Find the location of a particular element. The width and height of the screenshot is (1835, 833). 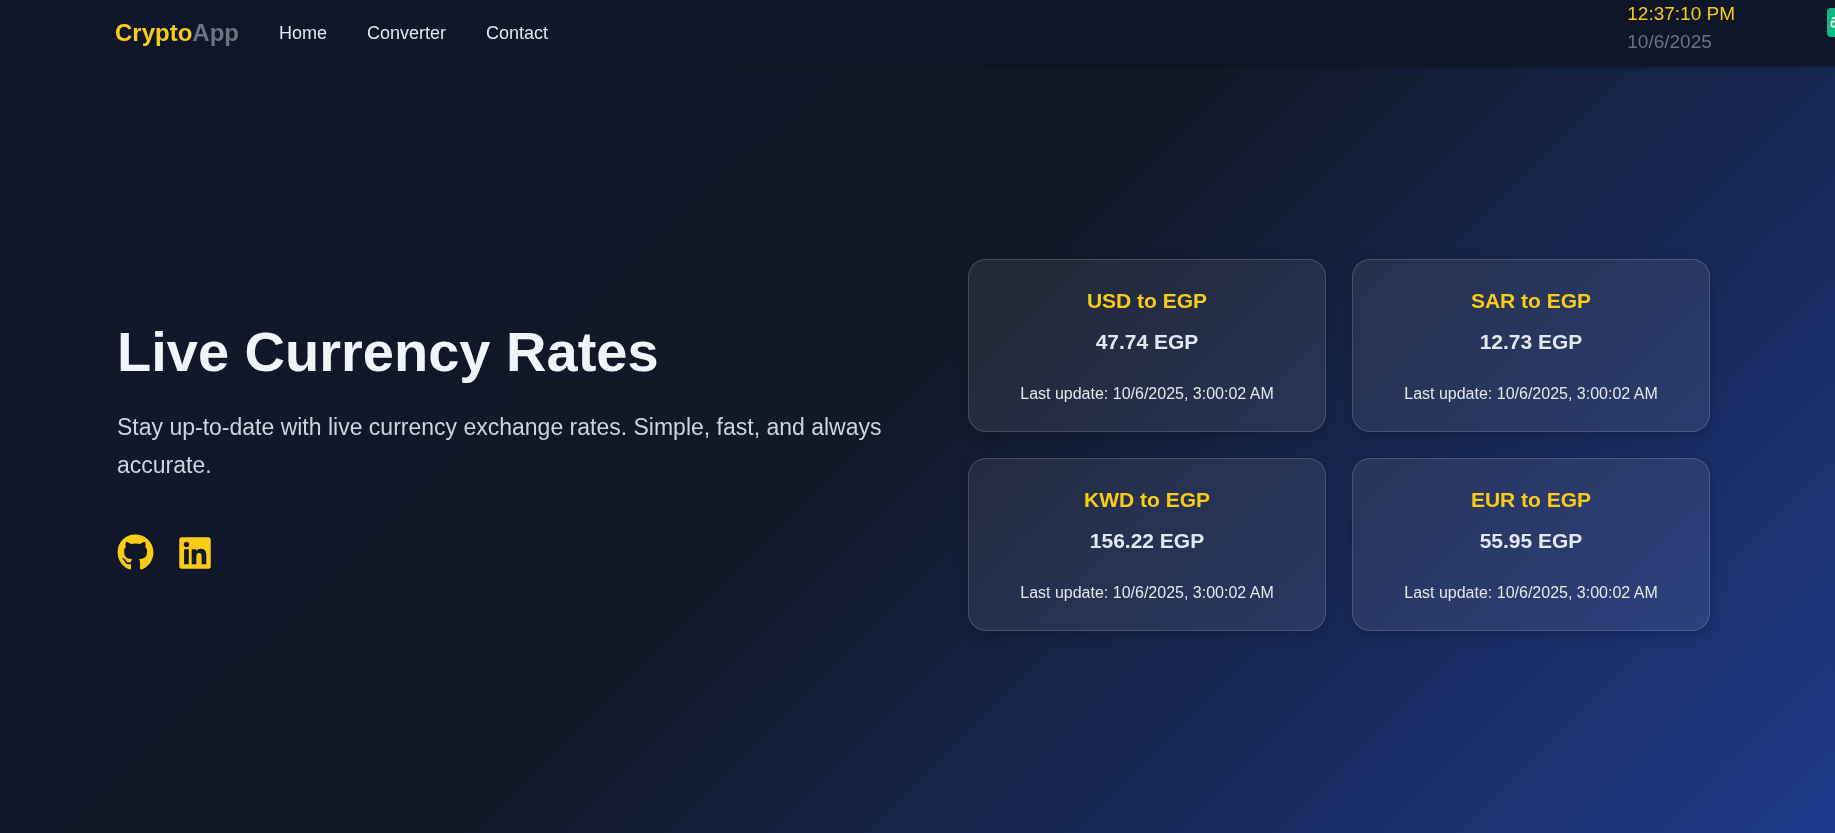

hero-description: Stay up-to-date with live currency exchange rates. Simple, fast, and always accurate. is located at coordinates (500, 446).